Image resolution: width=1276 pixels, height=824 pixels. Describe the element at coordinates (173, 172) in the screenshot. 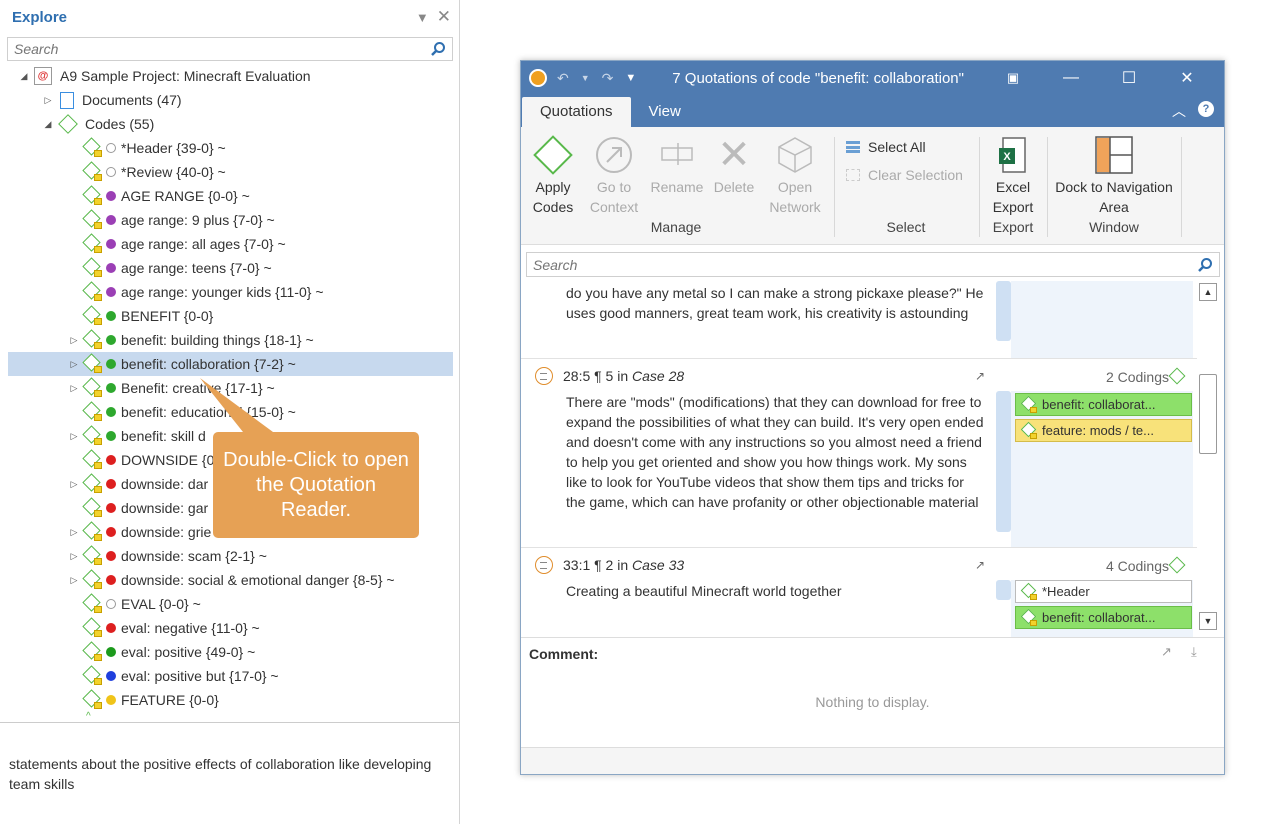

I see `code-label: *Review {40-0} ~` at that location.